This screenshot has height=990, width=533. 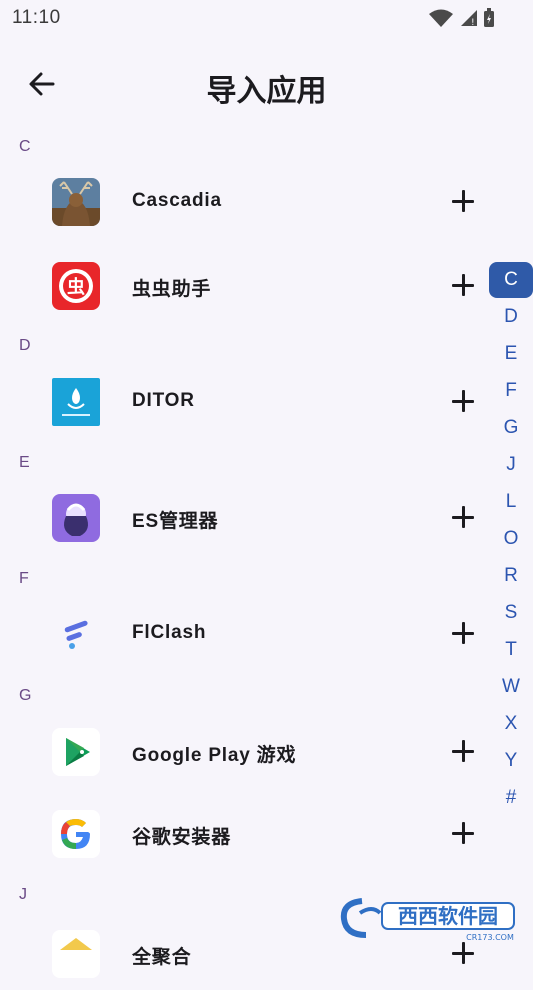 I want to click on app-name: 谷歌安装器, so click(x=182, y=837).